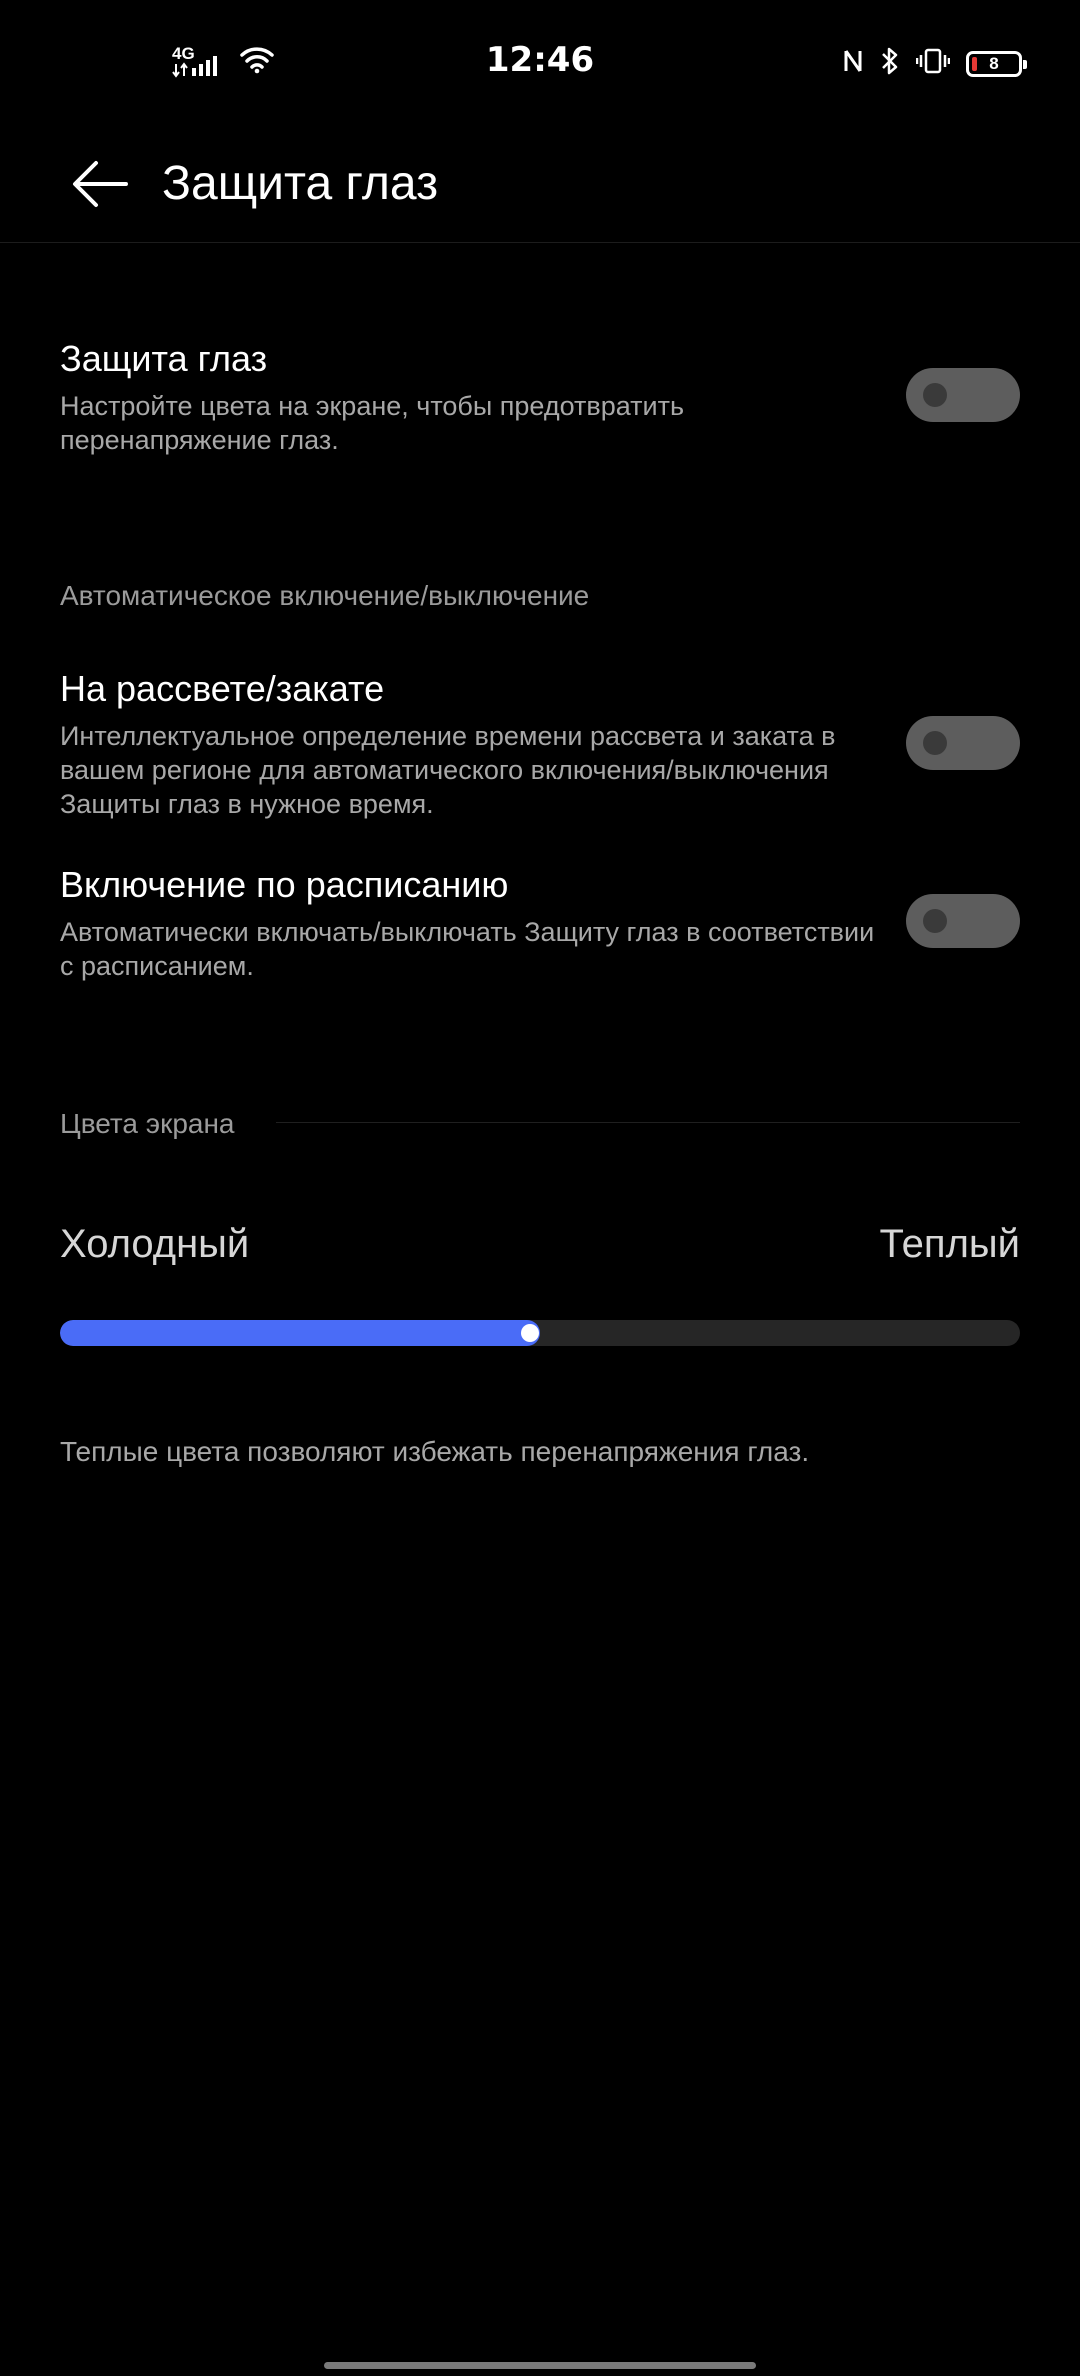 This screenshot has width=1080, height=2376. Describe the element at coordinates (540, 65) in the screenshot. I see `status-bar: 4G 12:46 8` at that location.